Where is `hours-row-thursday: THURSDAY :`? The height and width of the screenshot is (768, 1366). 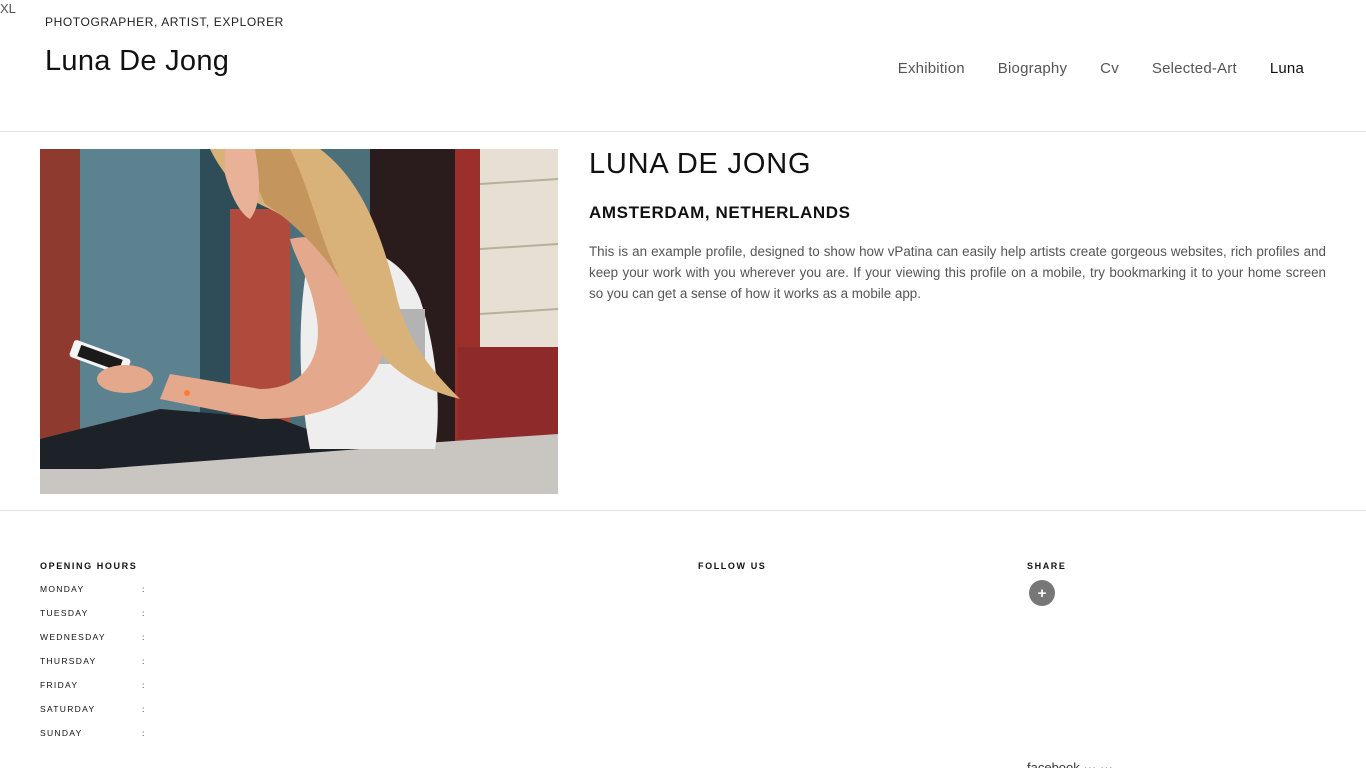 hours-row-thursday: THURSDAY : is located at coordinates (96, 668).